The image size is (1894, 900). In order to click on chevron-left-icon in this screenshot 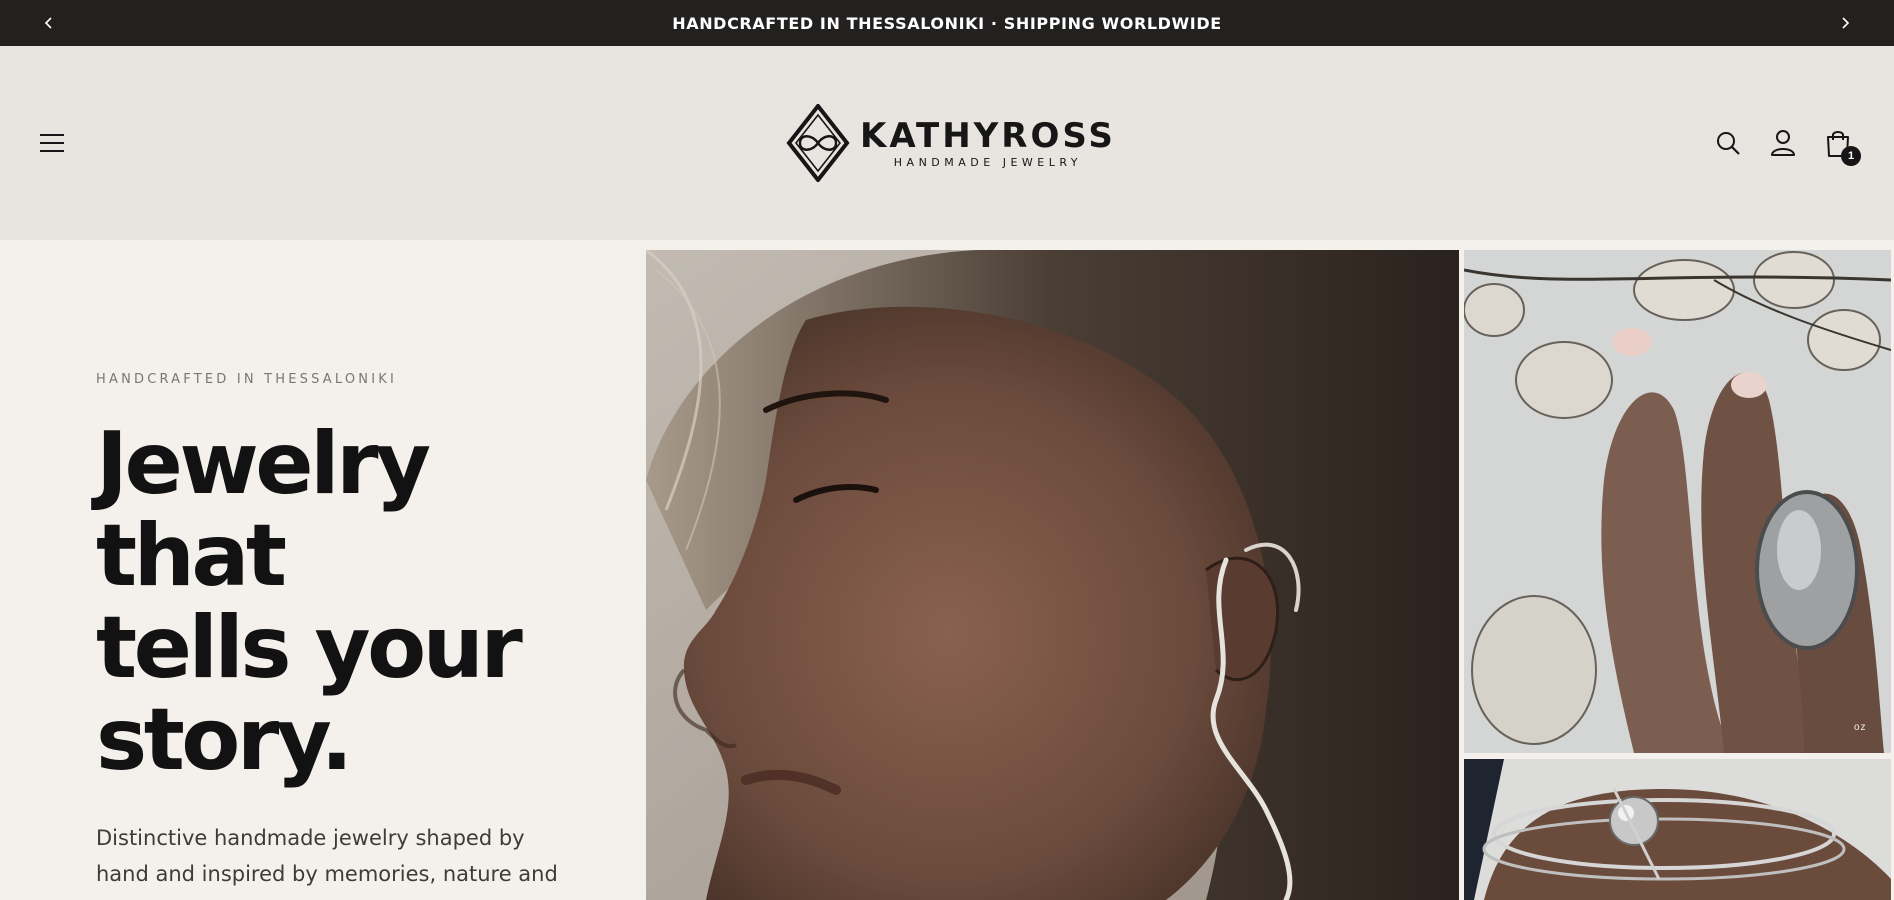, I will do `click(48, 23)`.